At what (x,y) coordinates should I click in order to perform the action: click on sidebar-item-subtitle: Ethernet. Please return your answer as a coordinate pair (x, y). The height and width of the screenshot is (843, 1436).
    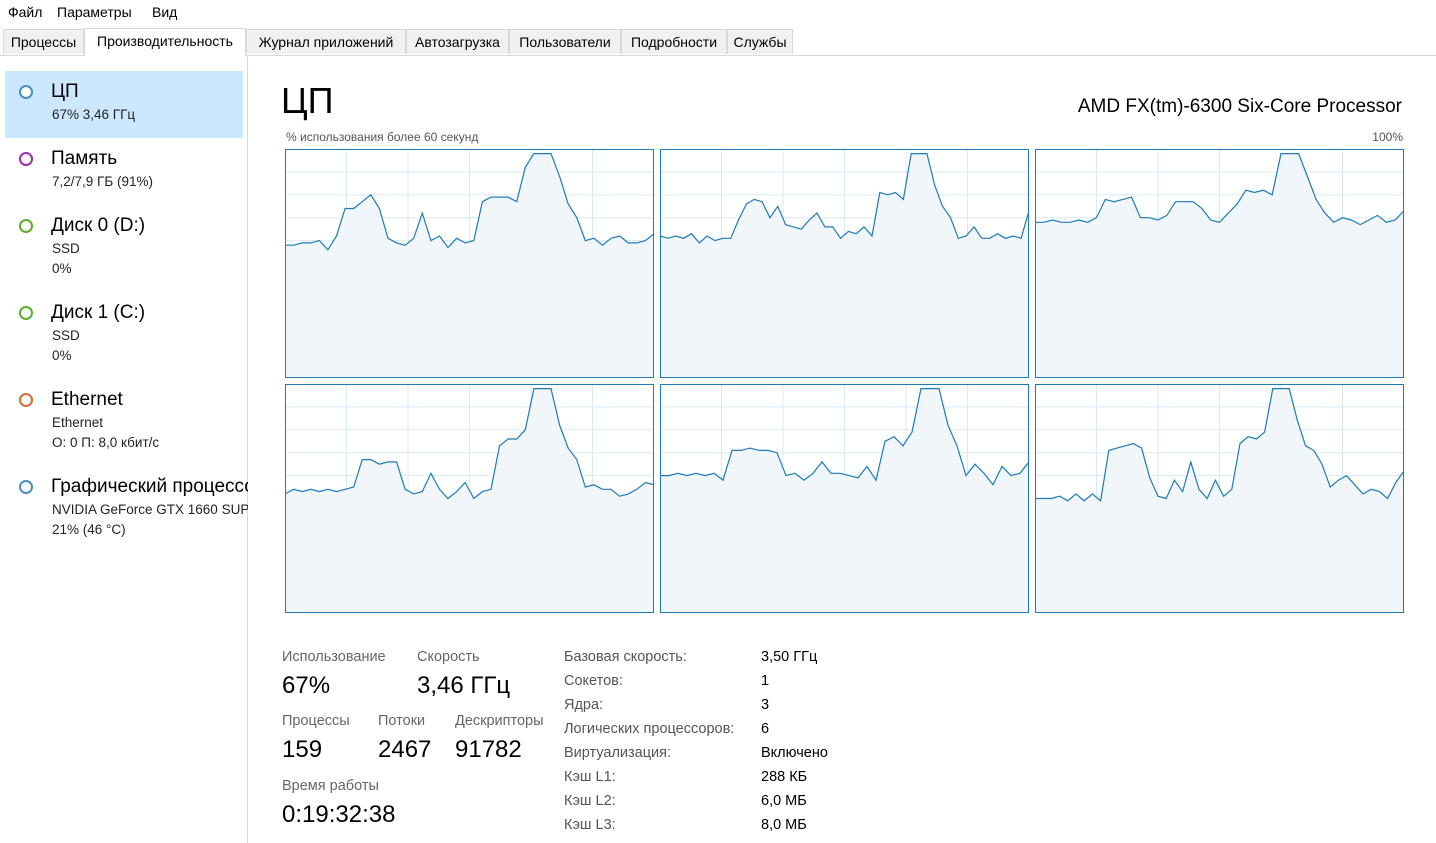
    Looking at the image, I should click on (78, 422).